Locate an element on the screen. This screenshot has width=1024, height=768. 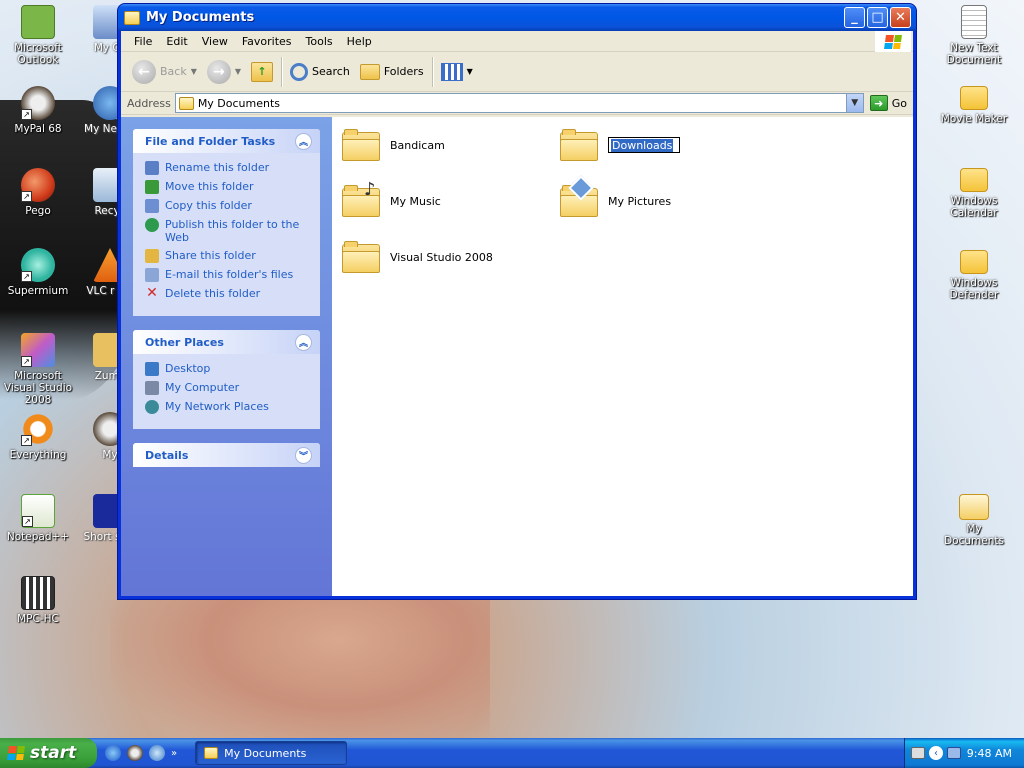
folder-item-visual-studio-2008: Visual Studio 2008 is located at coordinates (417, 257).